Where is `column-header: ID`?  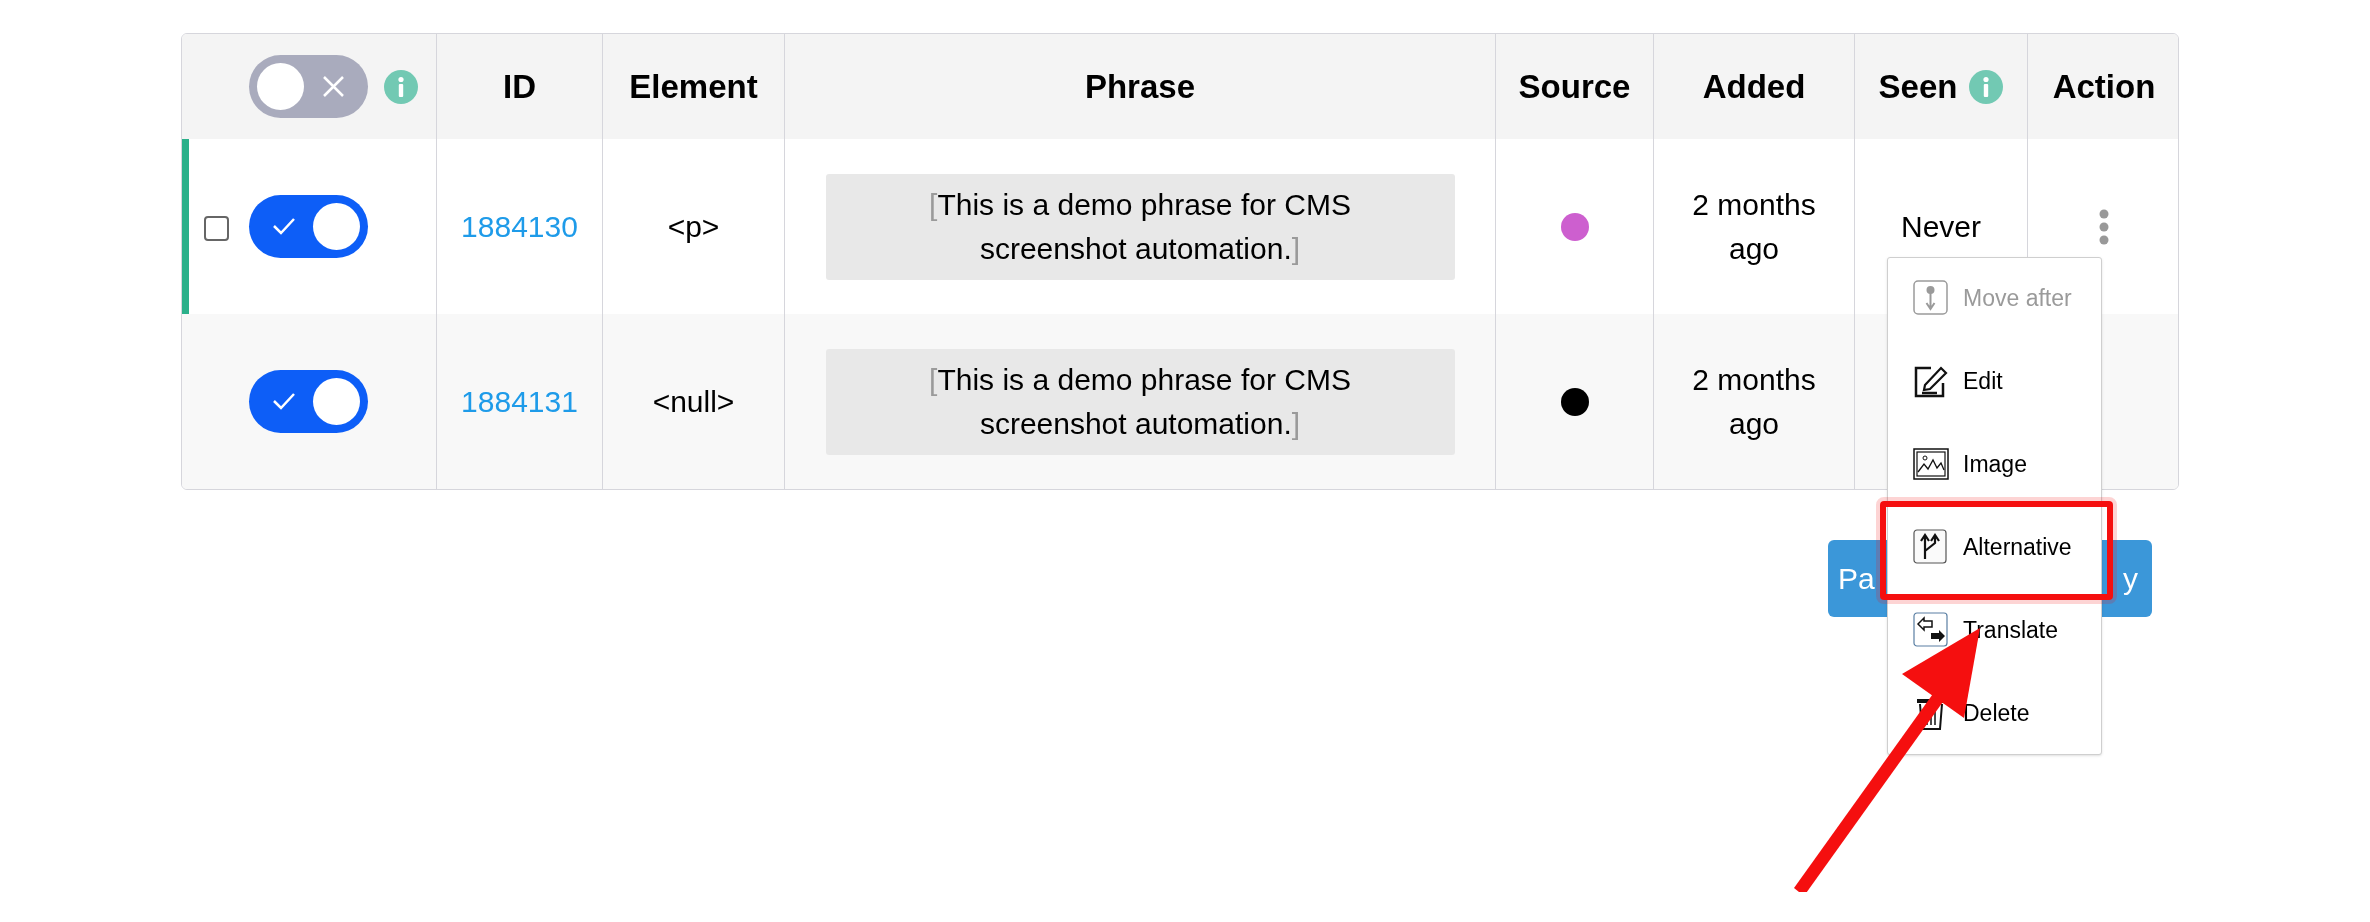
column-header: ID is located at coordinates (519, 86).